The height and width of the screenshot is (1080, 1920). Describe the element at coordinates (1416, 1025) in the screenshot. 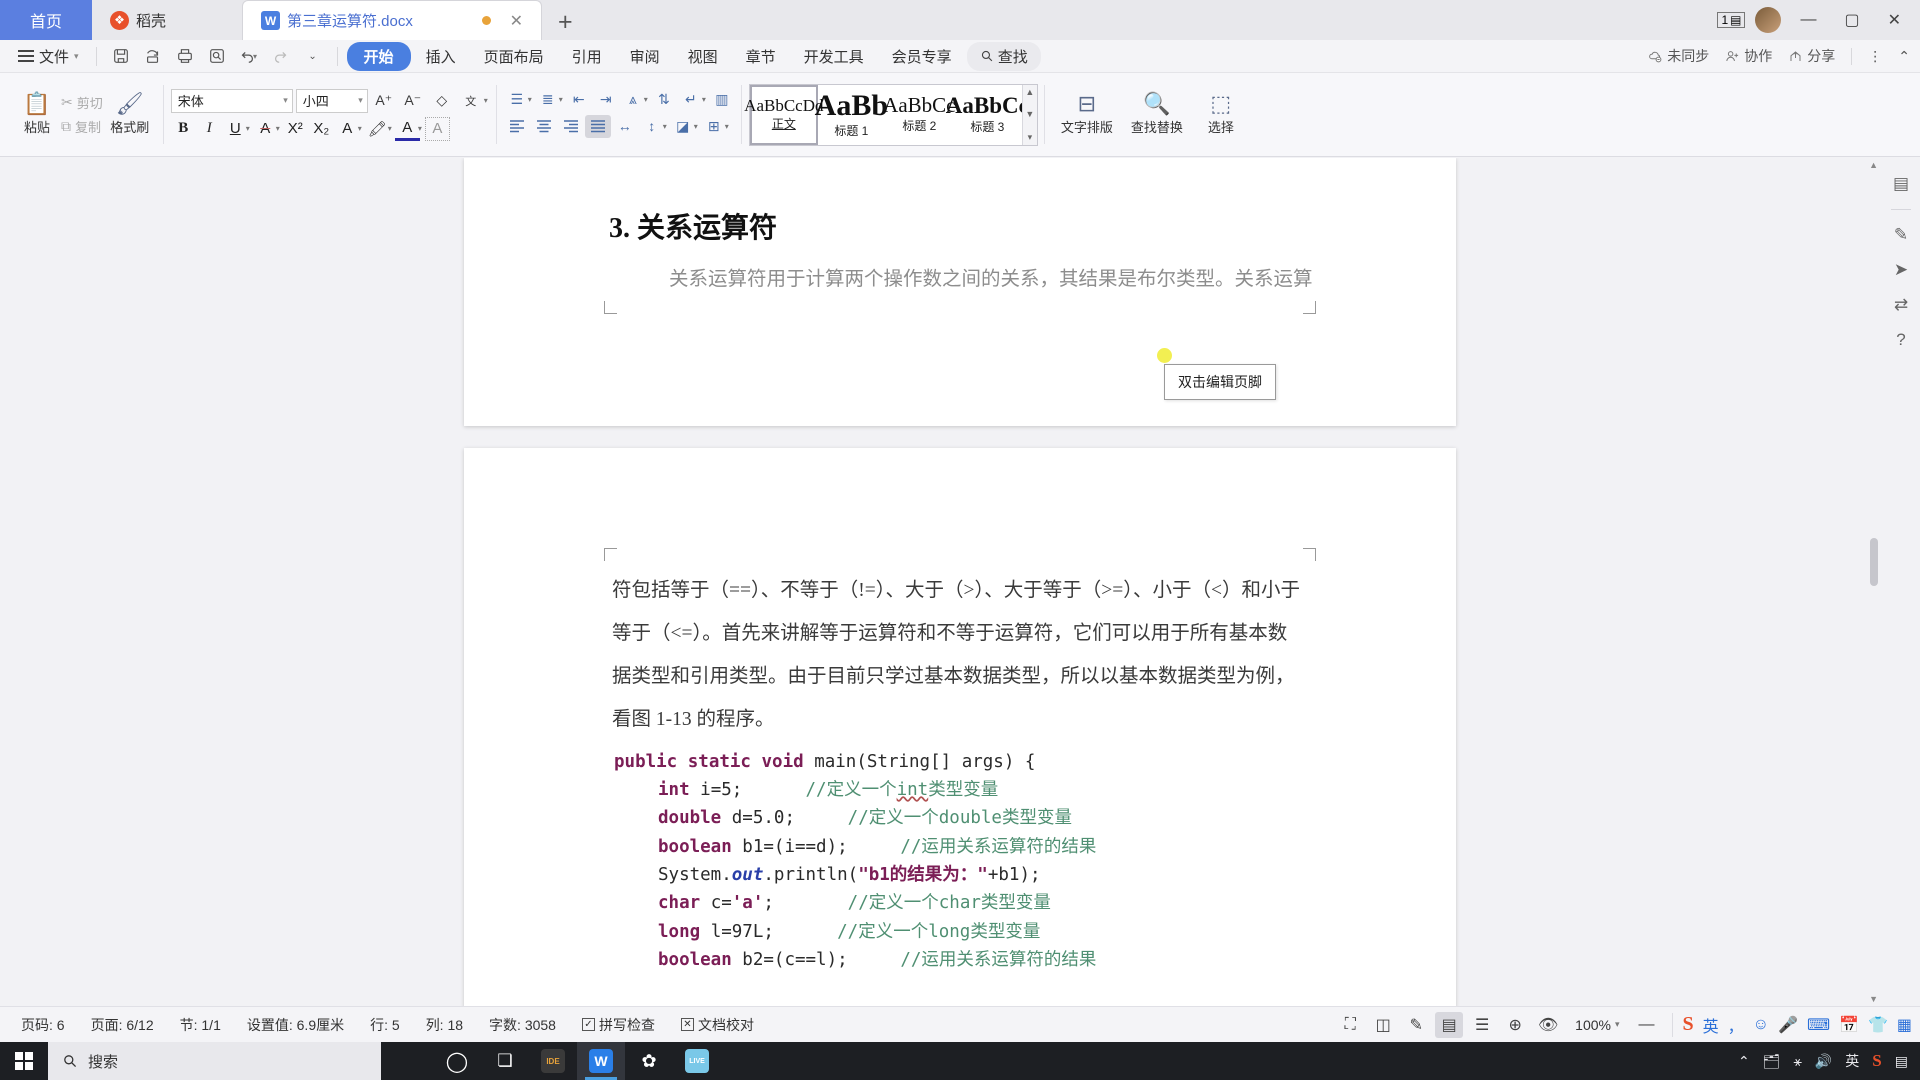

I see `edit-layout-icon: ✎` at that location.